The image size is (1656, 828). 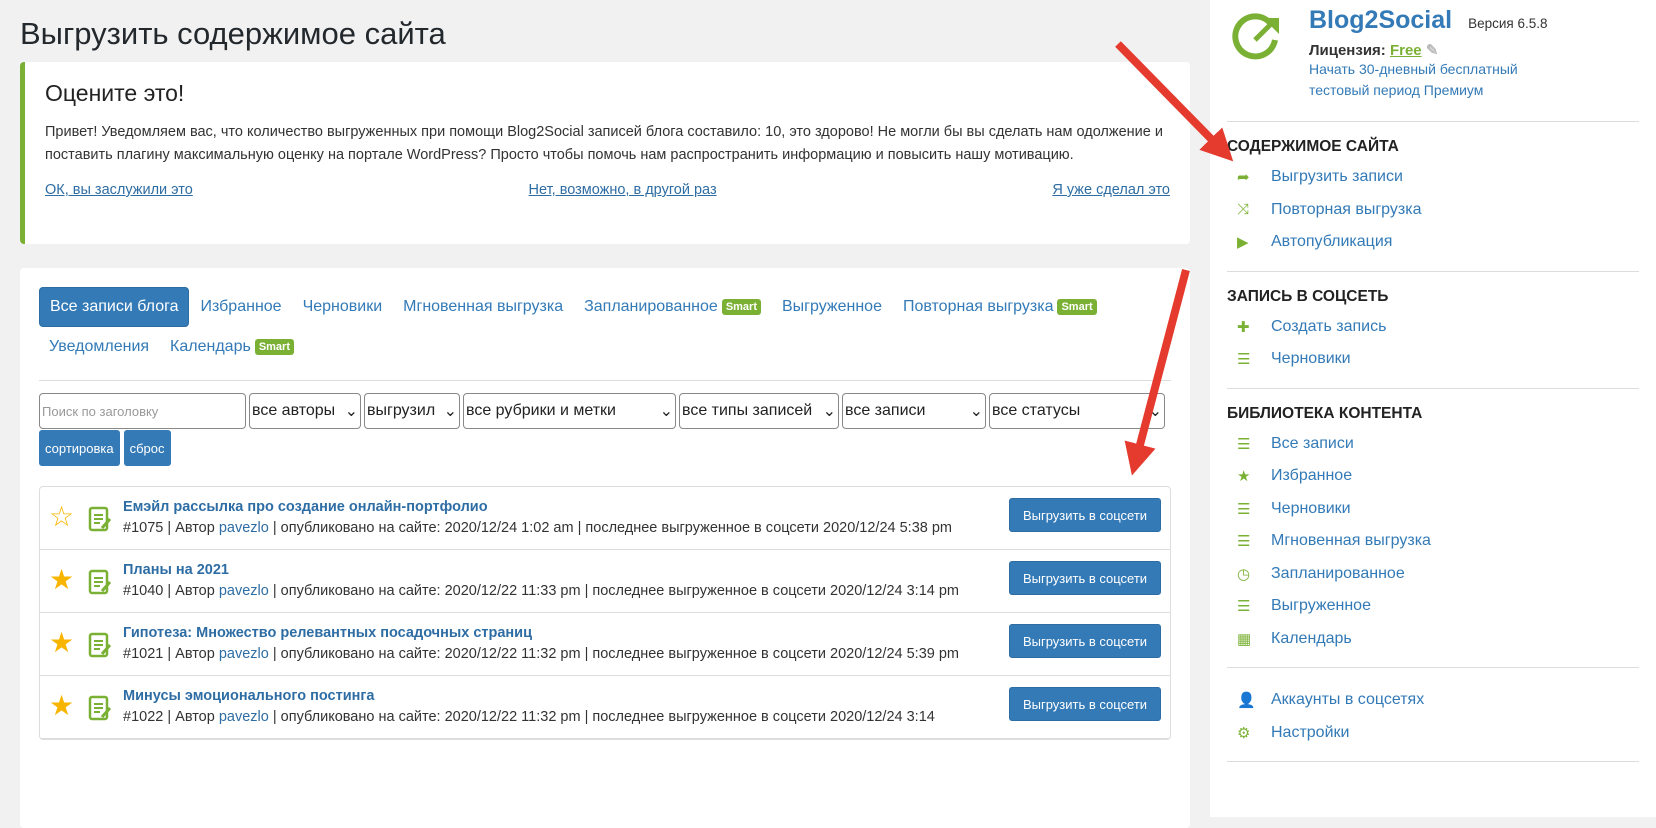 I want to click on sidebar-item: ✚ Создать запись, so click(x=1433, y=327).